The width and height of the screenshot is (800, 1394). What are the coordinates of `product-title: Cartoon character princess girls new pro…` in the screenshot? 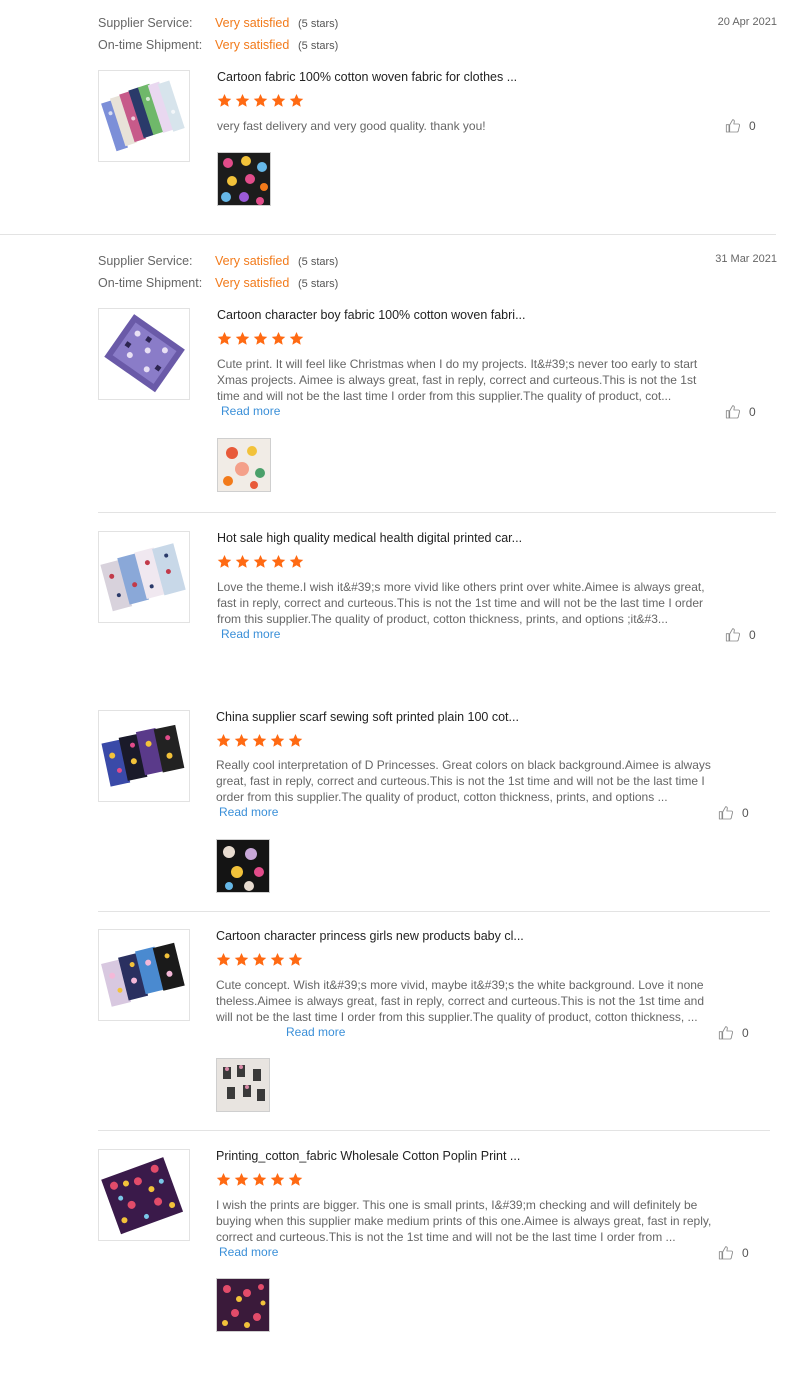 It's located at (370, 936).